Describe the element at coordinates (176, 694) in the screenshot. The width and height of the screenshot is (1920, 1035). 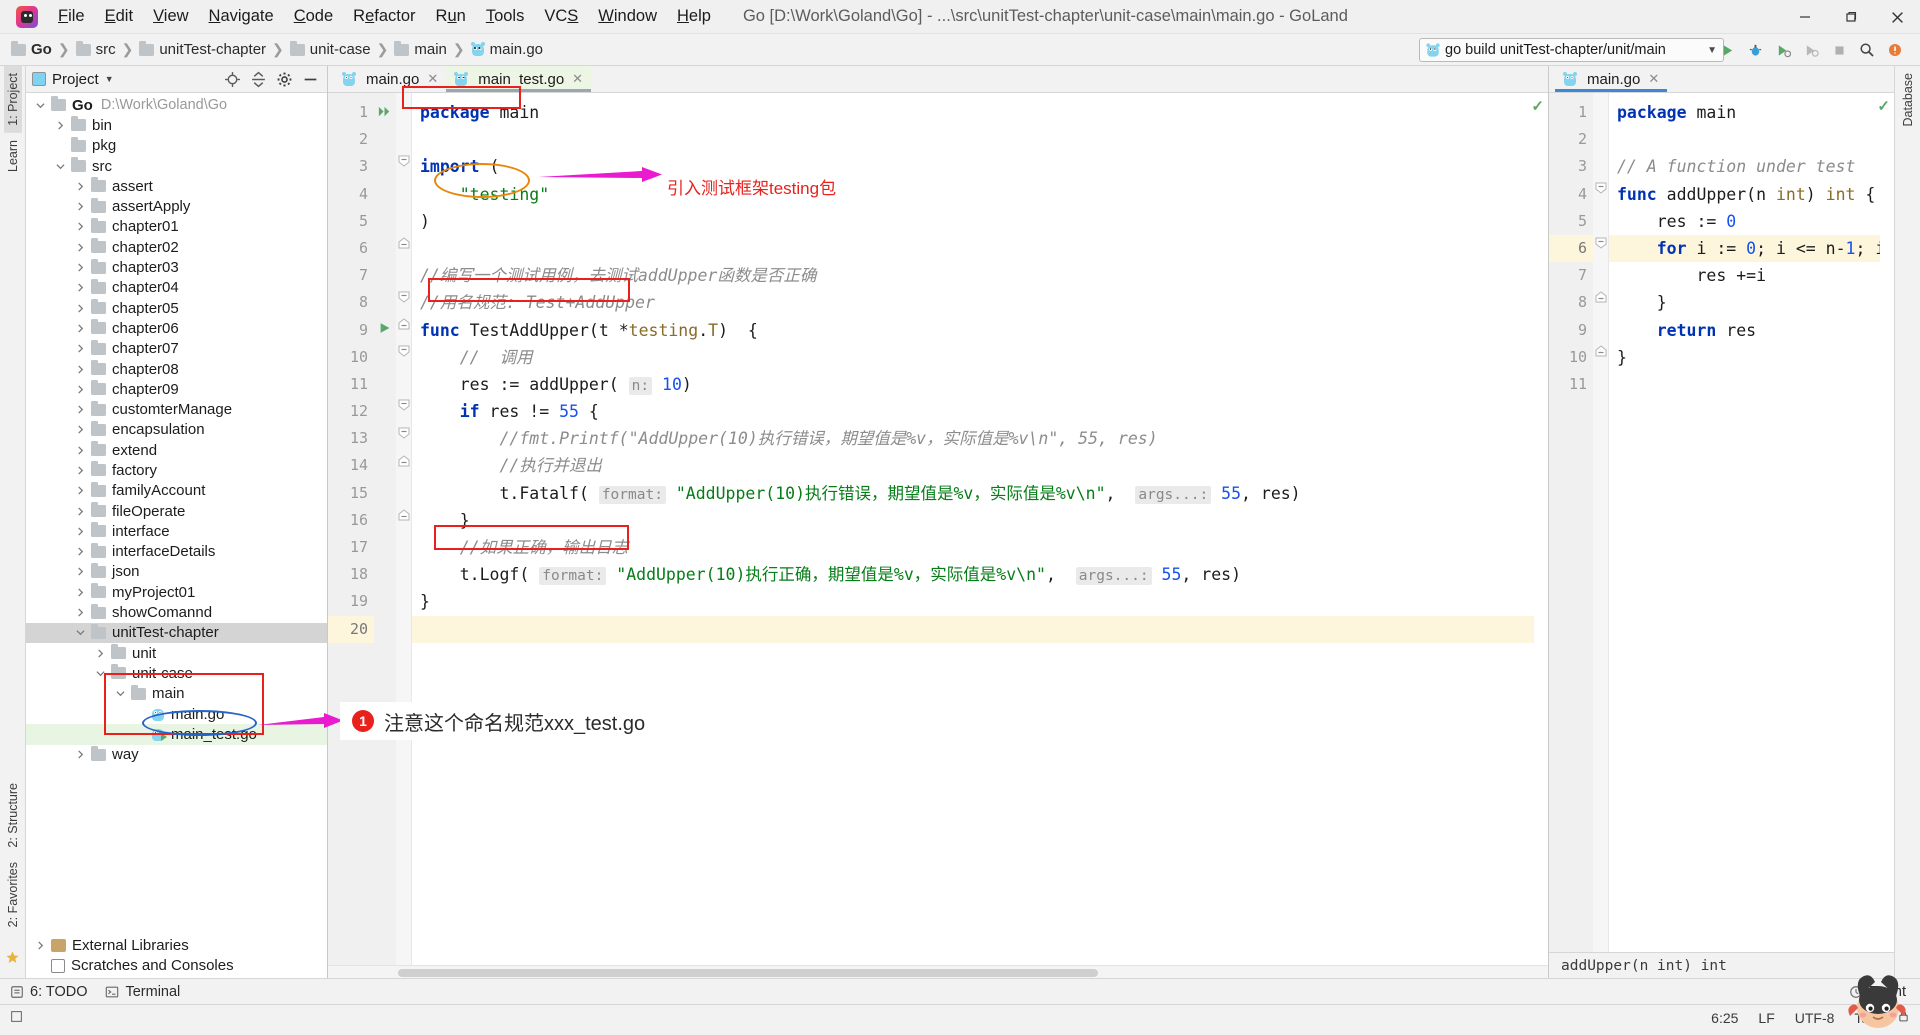
I see `tree-node-main: main` at that location.